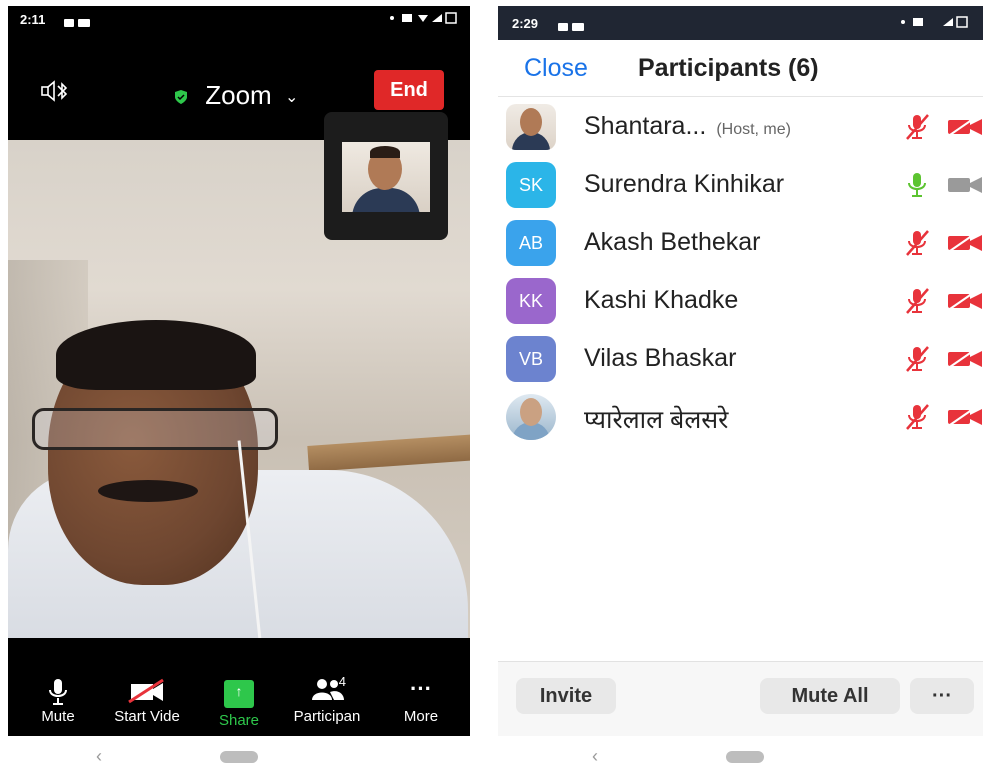 This screenshot has height=767, width=983. What do you see at coordinates (421, 716) in the screenshot?
I see `more-label: More` at bounding box center [421, 716].